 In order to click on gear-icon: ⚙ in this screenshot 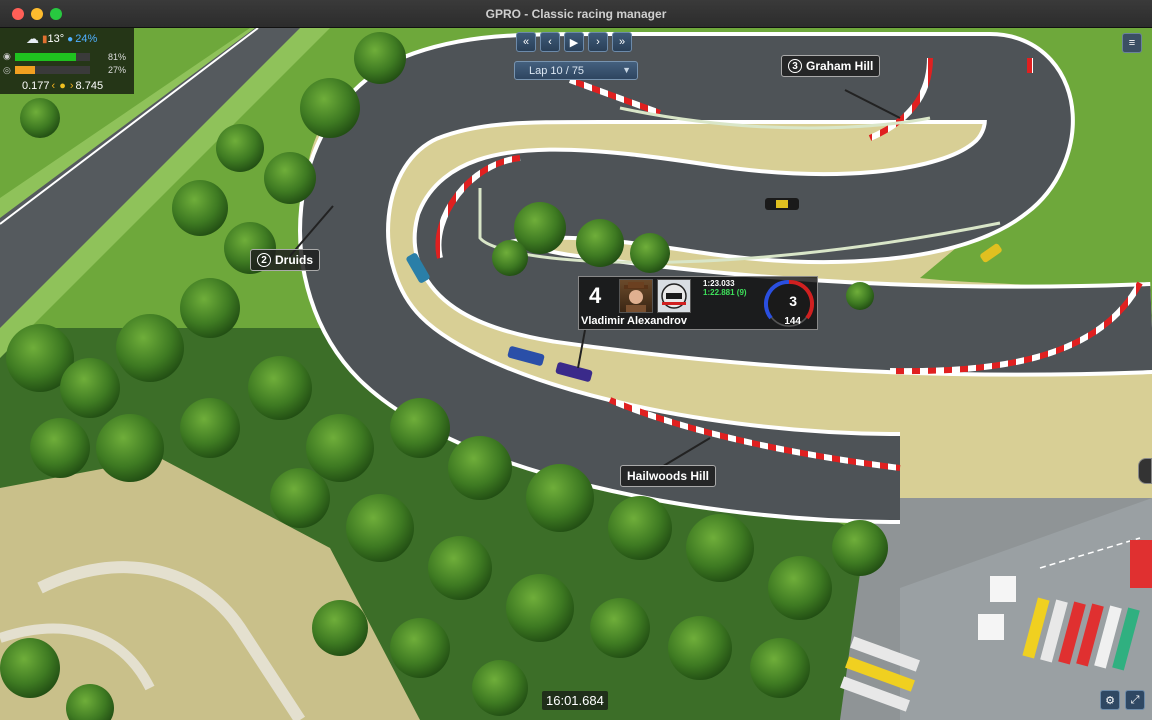, I will do `click(1110, 700)`.